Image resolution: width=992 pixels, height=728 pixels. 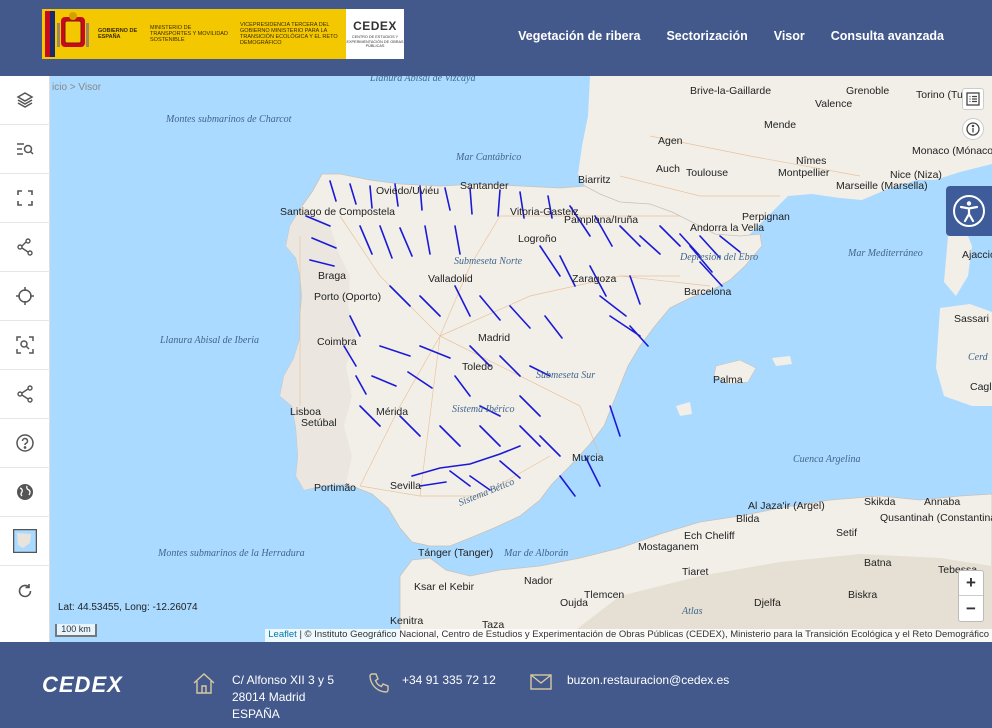 What do you see at coordinates (977, 255) in the screenshot?
I see `city-label: Ajaccio` at bounding box center [977, 255].